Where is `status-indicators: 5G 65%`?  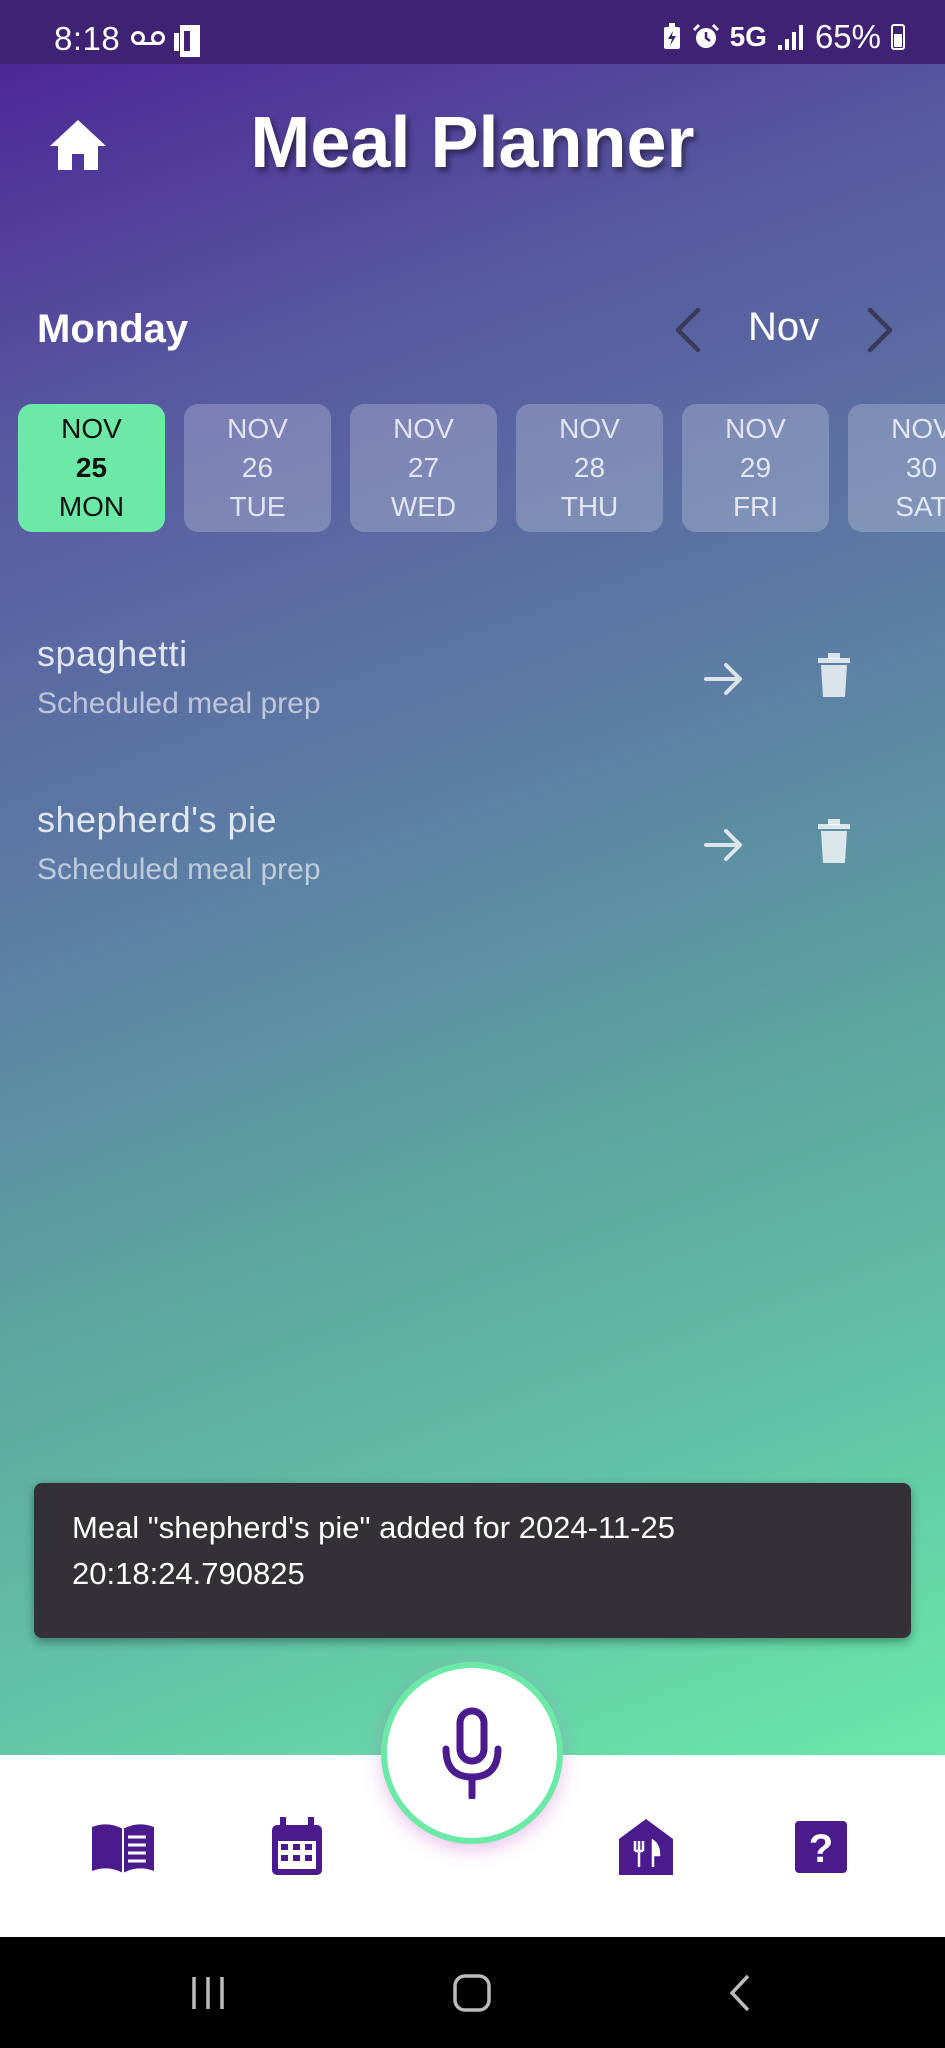
status-indicators: 5G 65% is located at coordinates (783, 36).